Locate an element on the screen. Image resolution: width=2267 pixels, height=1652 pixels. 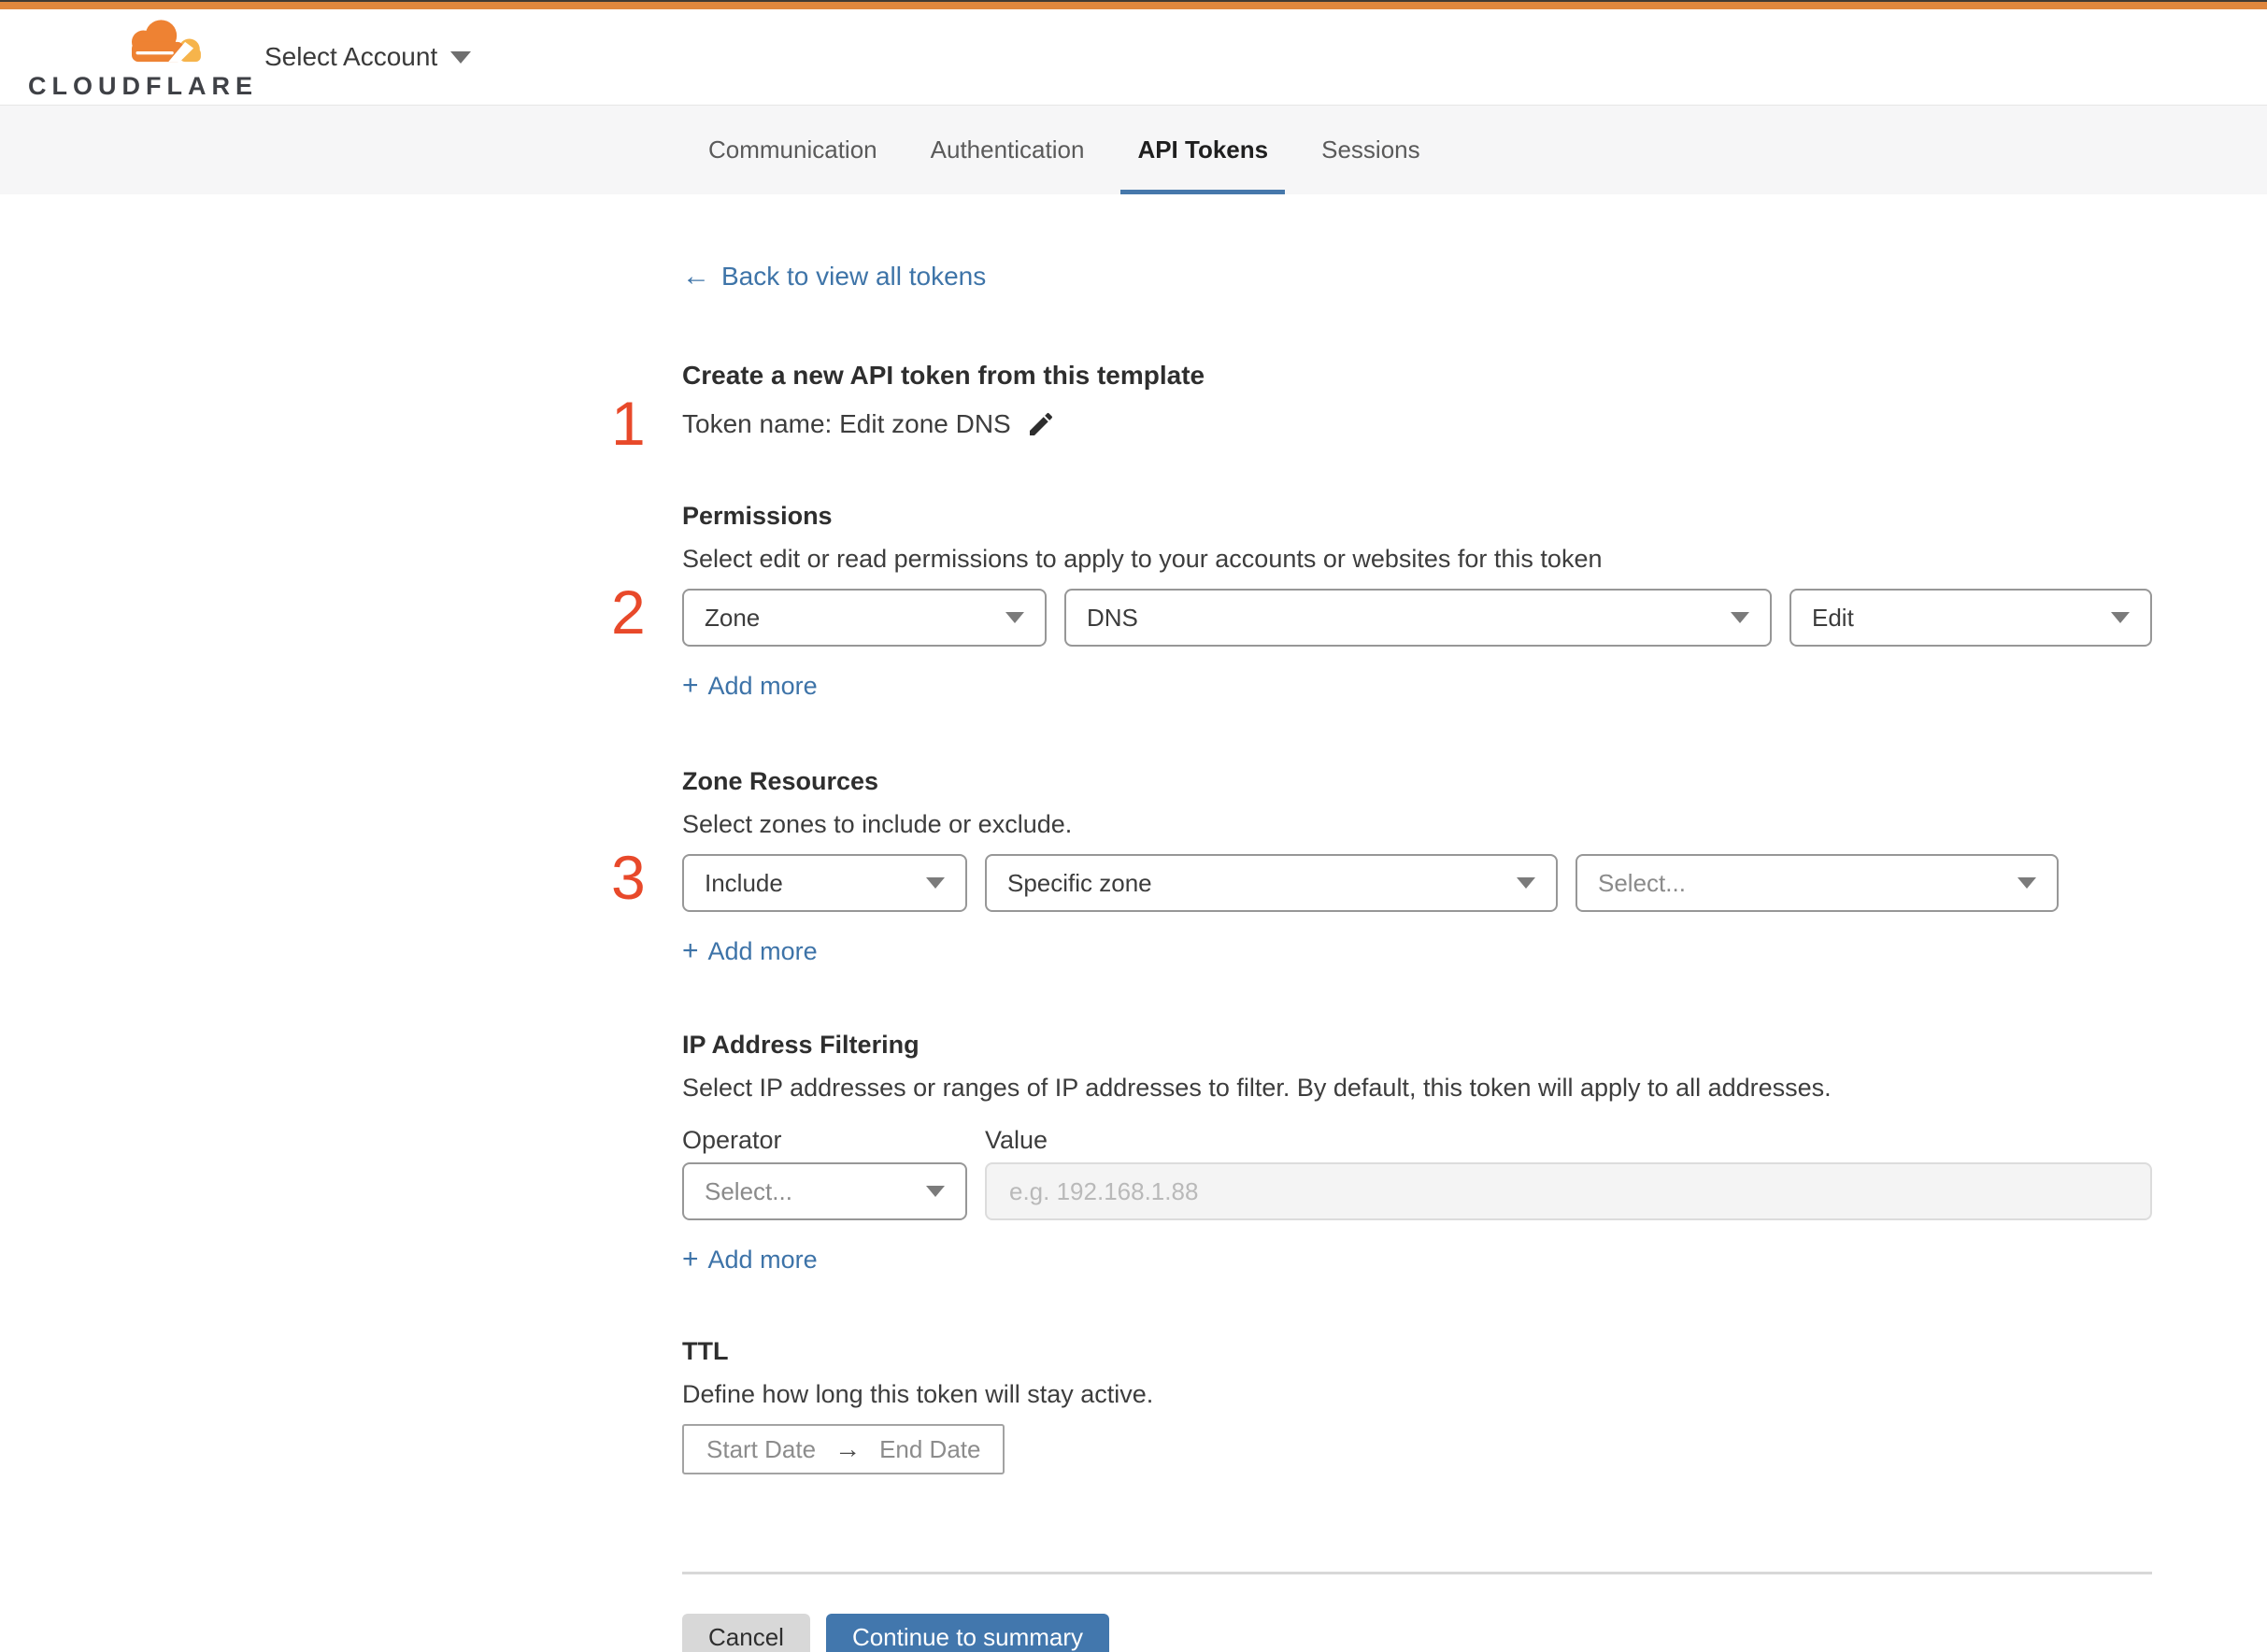
permissions-add-more-link: + Add more is located at coordinates (750, 686).